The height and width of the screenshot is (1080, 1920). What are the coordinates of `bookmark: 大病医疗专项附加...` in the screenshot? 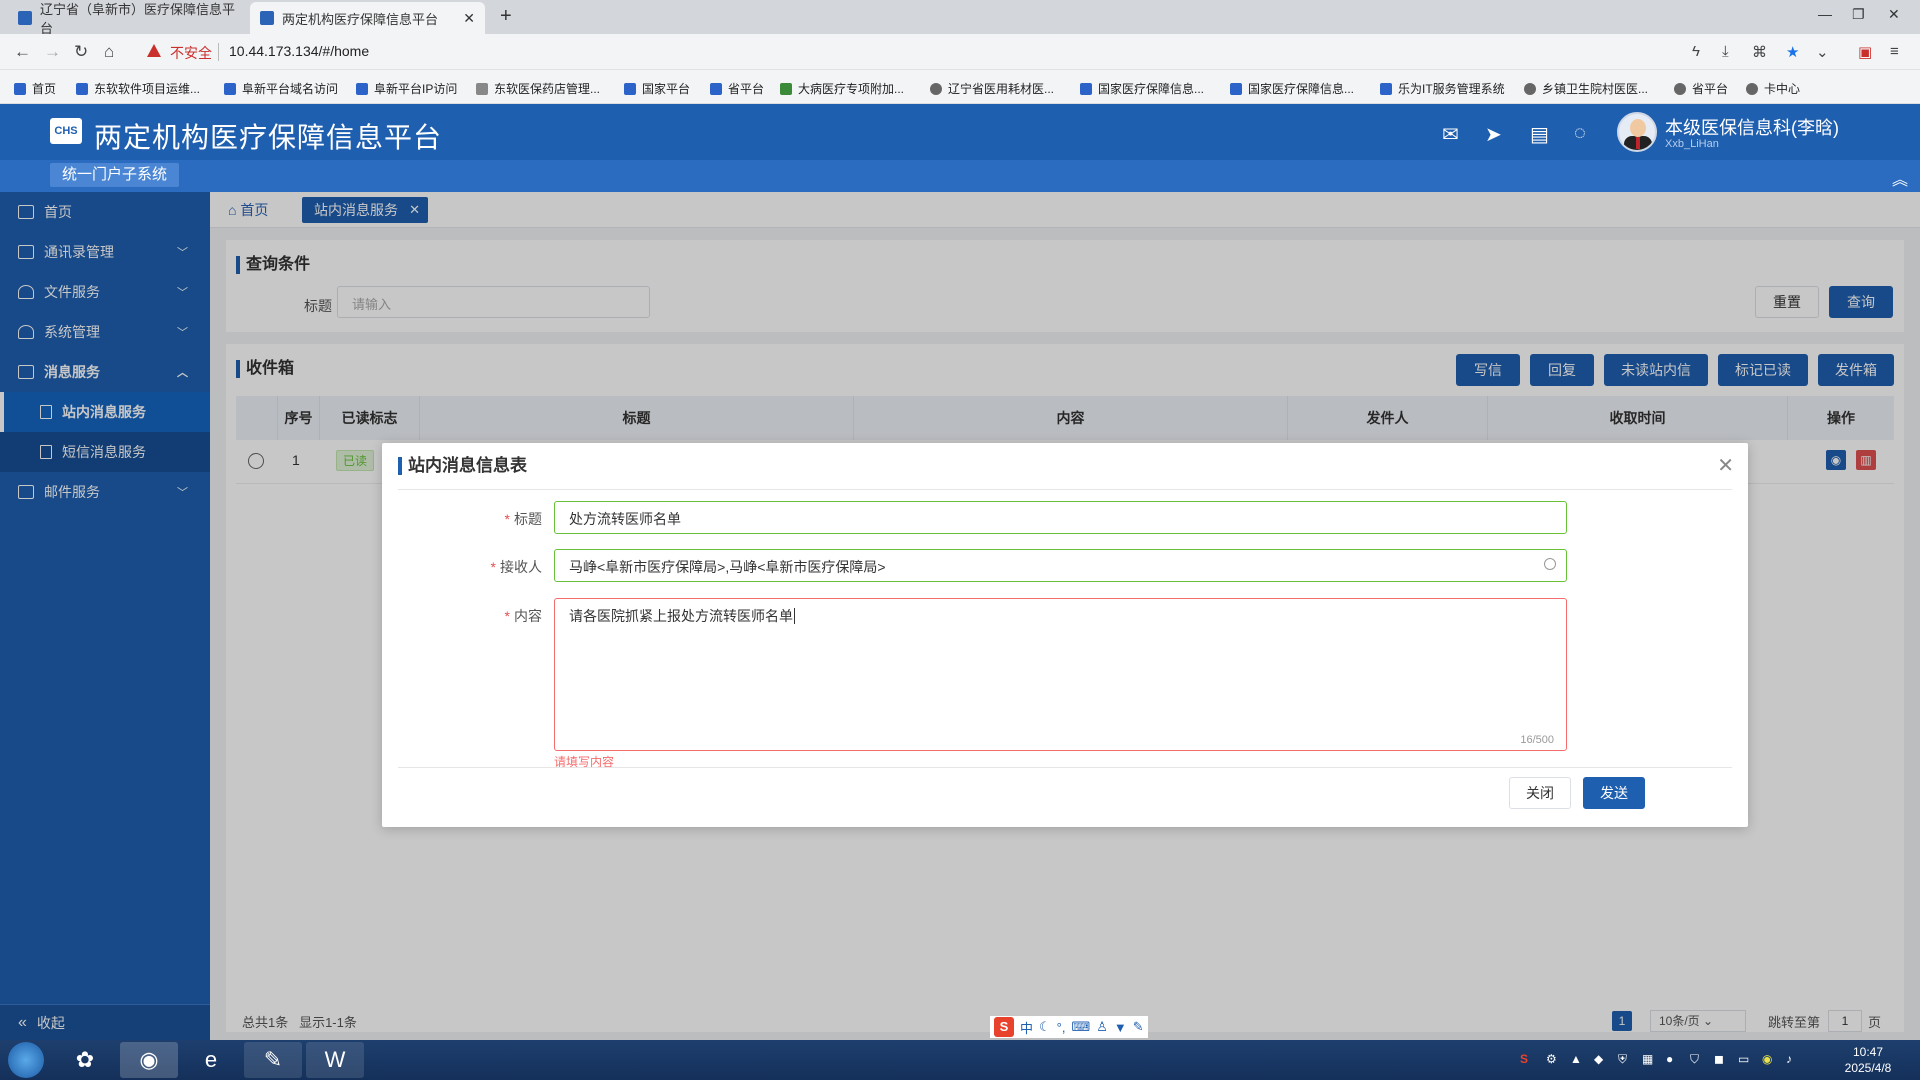 It's located at (842, 88).